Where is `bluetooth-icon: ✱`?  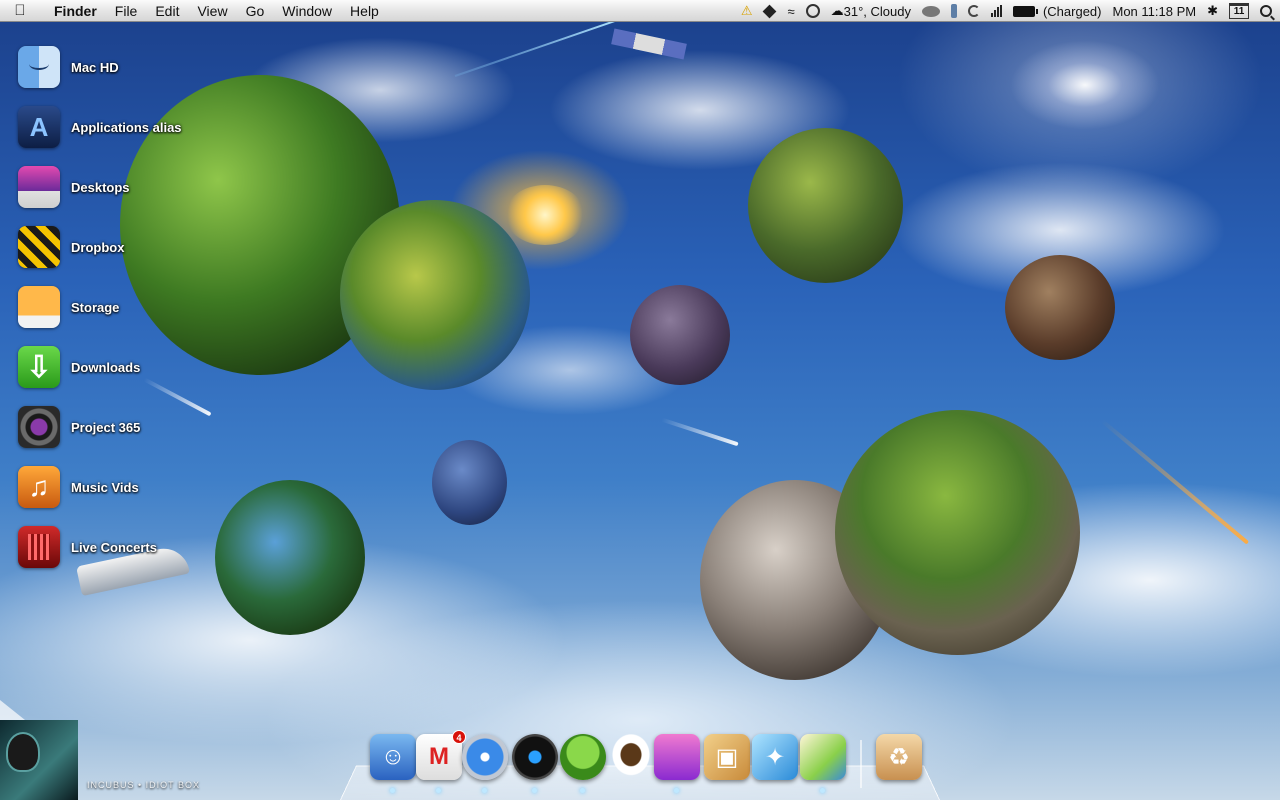
bluetooth-icon: ✱ is located at coordinates (1212, 11).